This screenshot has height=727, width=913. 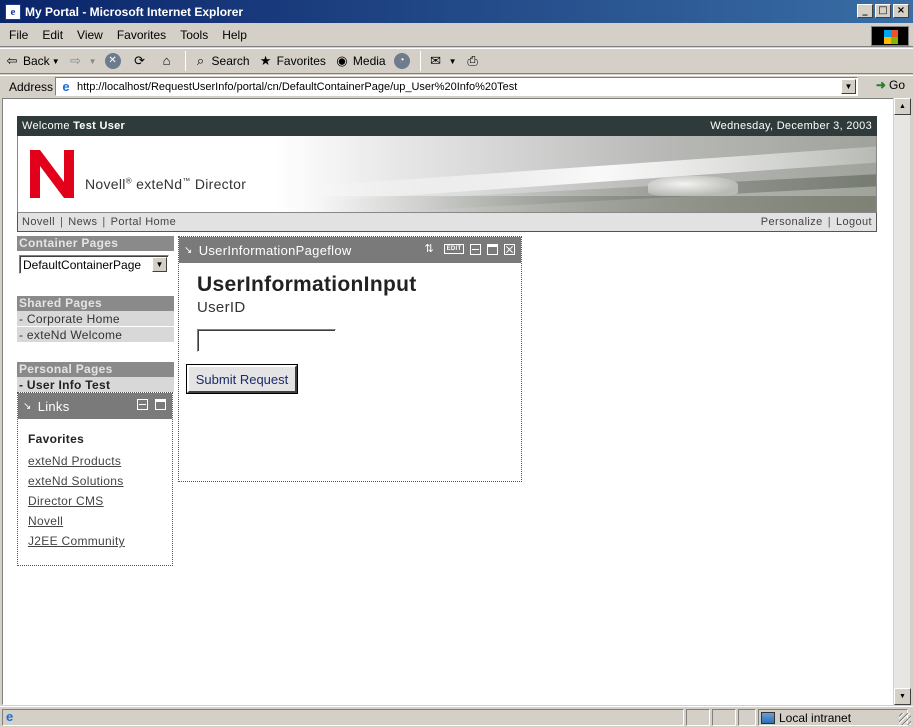 What do you see at coordinates (447, 174) in the screenshot?
I see `portal-banner: Novell® exteNd™ Director` at bounding box center [447, 174].